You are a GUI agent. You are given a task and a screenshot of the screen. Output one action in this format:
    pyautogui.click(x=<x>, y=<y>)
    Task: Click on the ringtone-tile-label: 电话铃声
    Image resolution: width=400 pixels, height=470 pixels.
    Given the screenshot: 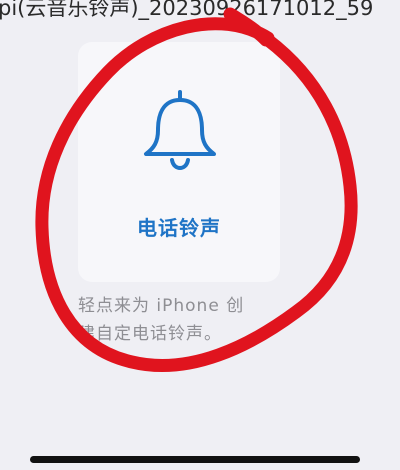 What is the action you would take?
    pyautogui.click(x=179, y=226)
    